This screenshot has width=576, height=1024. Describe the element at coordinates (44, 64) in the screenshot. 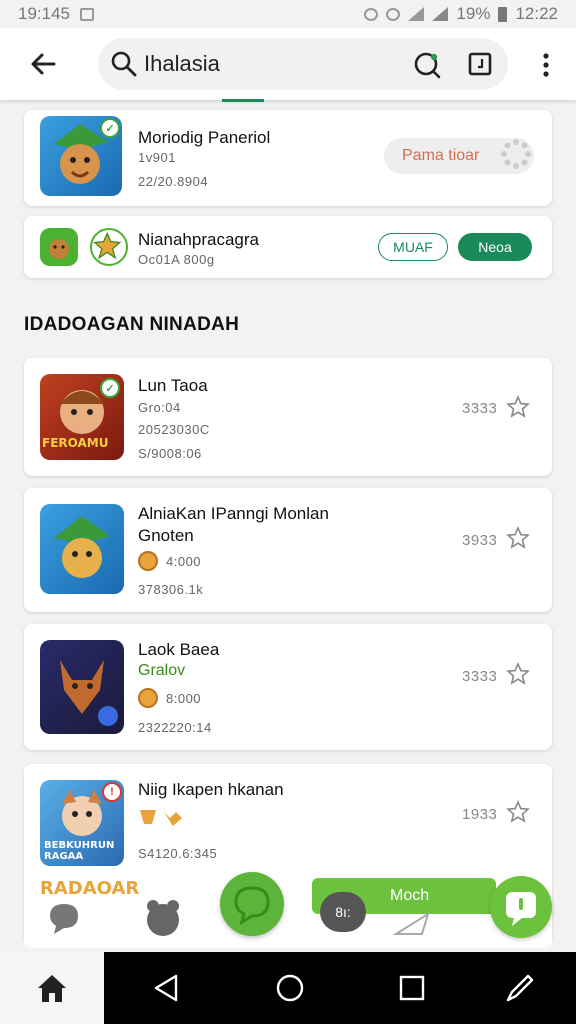

I see `back-arrow-icon` at that location.